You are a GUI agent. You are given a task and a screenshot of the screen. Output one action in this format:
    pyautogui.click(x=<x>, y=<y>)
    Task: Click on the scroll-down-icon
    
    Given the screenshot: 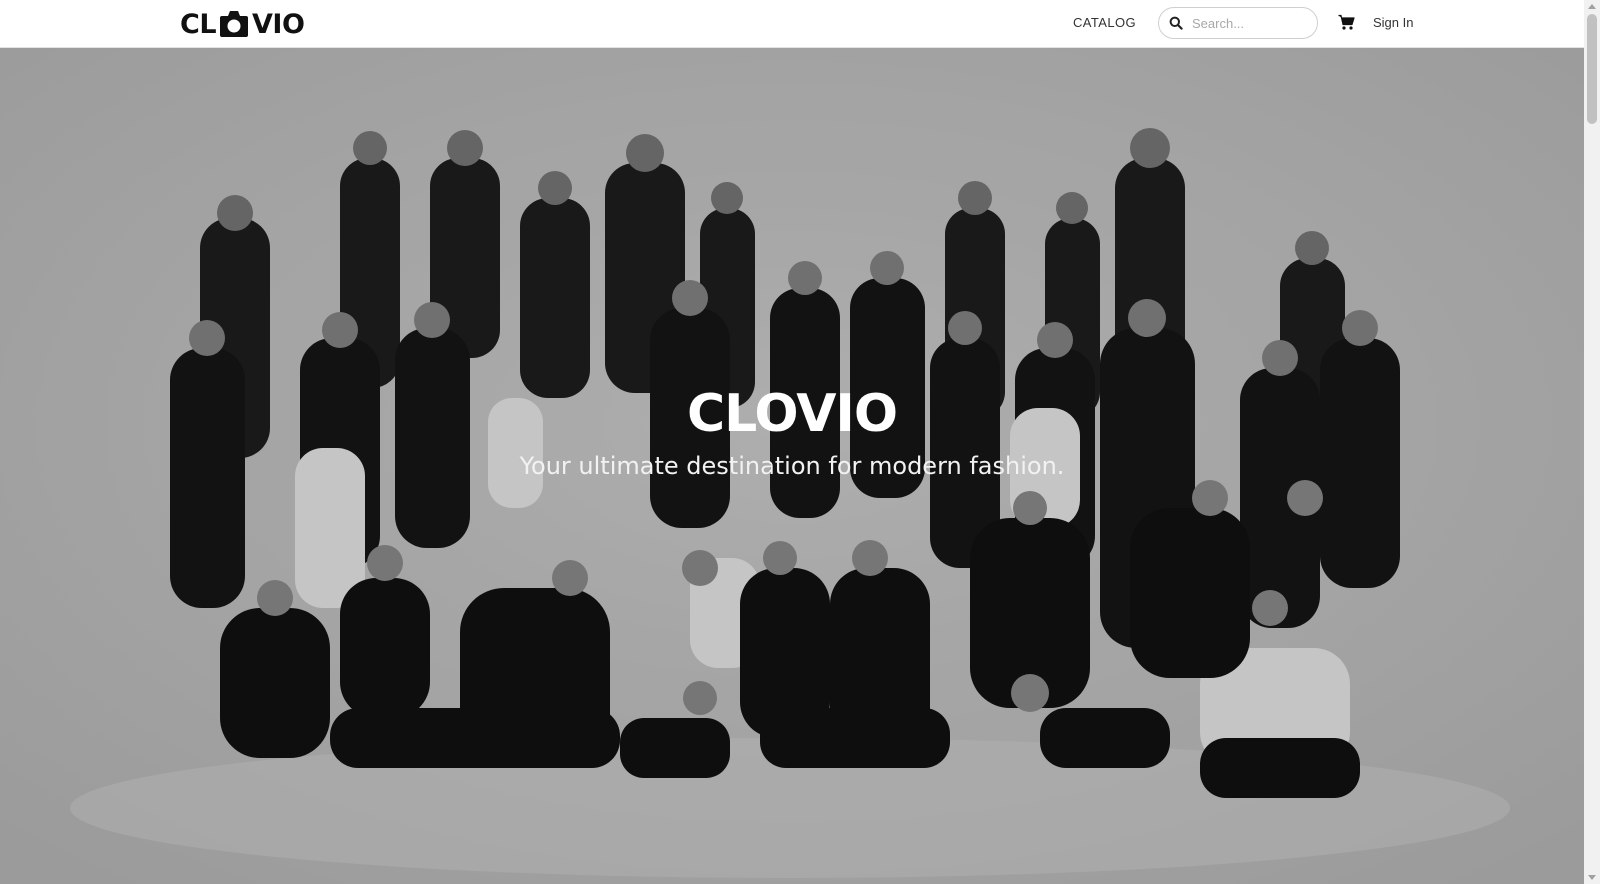 What is the action you would take?
    pyautogui.click(x=1592, y=877)
    